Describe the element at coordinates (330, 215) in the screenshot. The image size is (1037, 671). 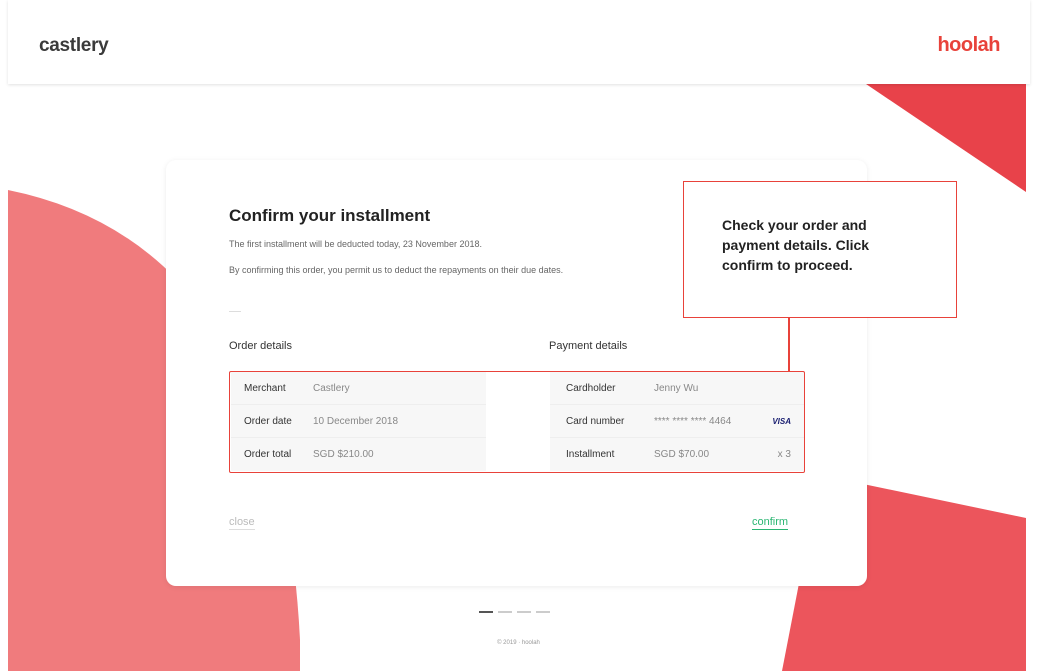
I see `page-title: Confirm your installment` at that location.